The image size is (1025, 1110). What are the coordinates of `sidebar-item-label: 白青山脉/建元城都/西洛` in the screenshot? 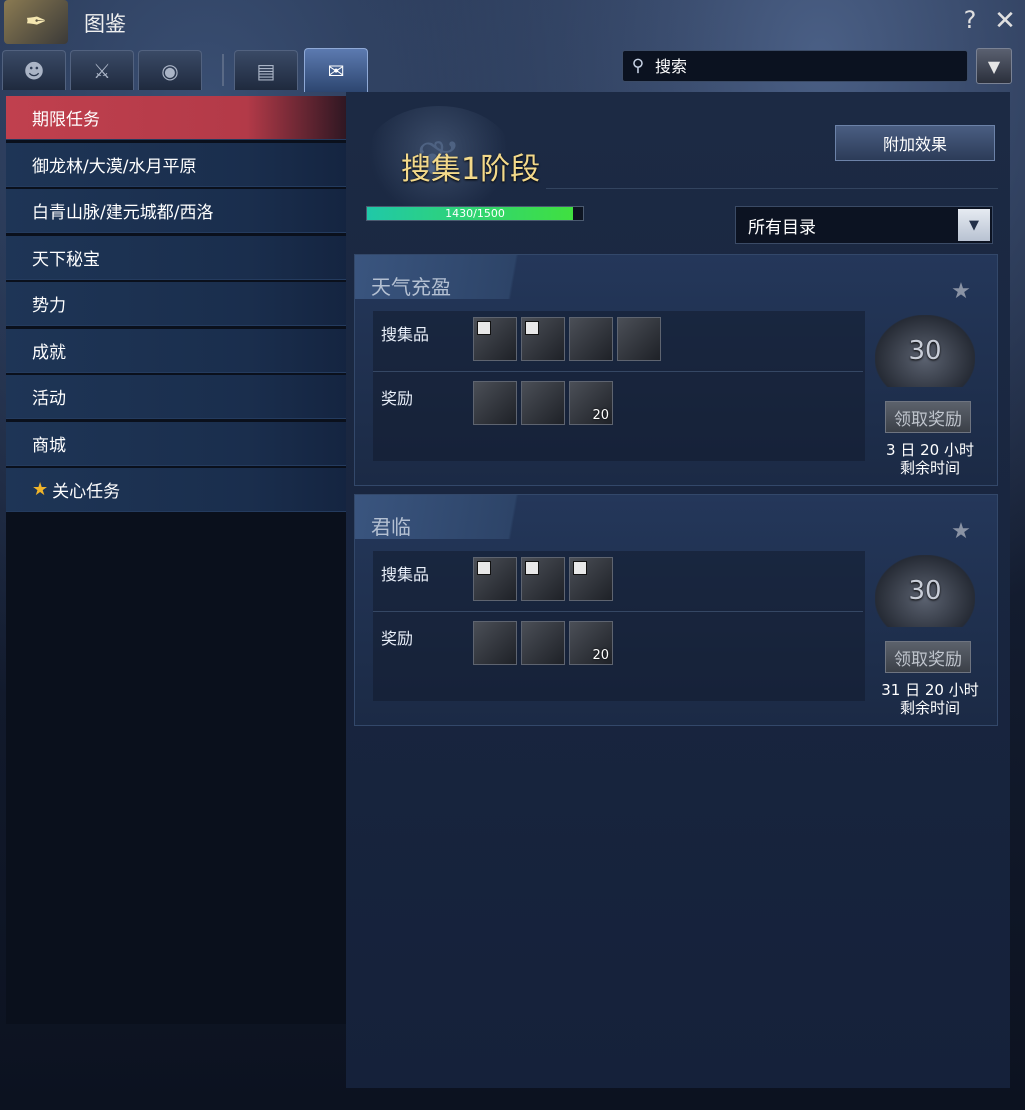 It's located at (123, 213).